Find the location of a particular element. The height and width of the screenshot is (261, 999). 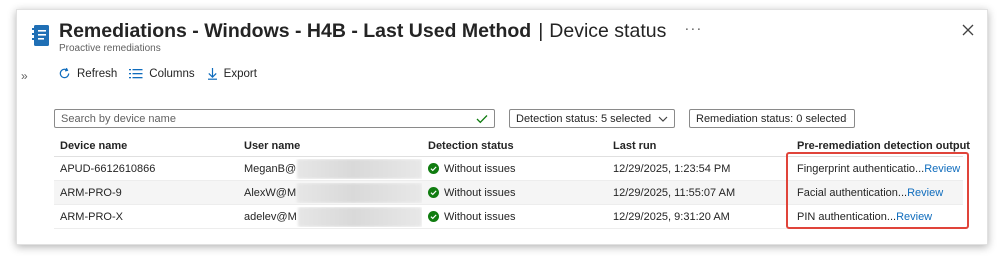

title-device-status: Device status is located at coordinates (608, 31).